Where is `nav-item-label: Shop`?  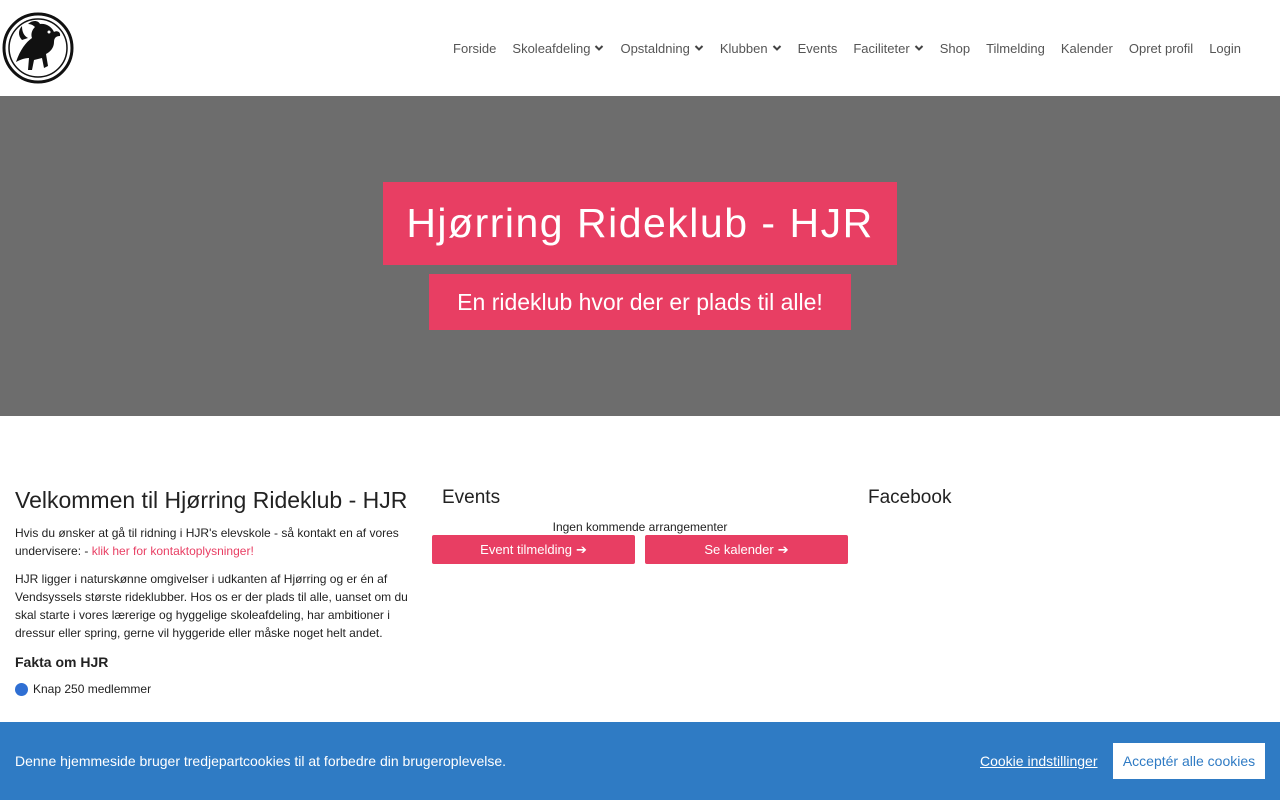 nav-item-label: Shop is located at coordinates (955, 48).